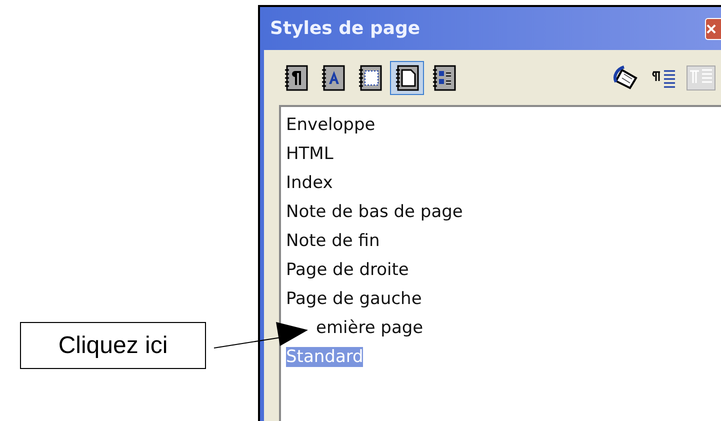 Image resolution: width=721 pixels, height=421 pixels. Describe the element at coordinates (345, 28) in the screenshot. I see `window-title: Styles de page` at that location.